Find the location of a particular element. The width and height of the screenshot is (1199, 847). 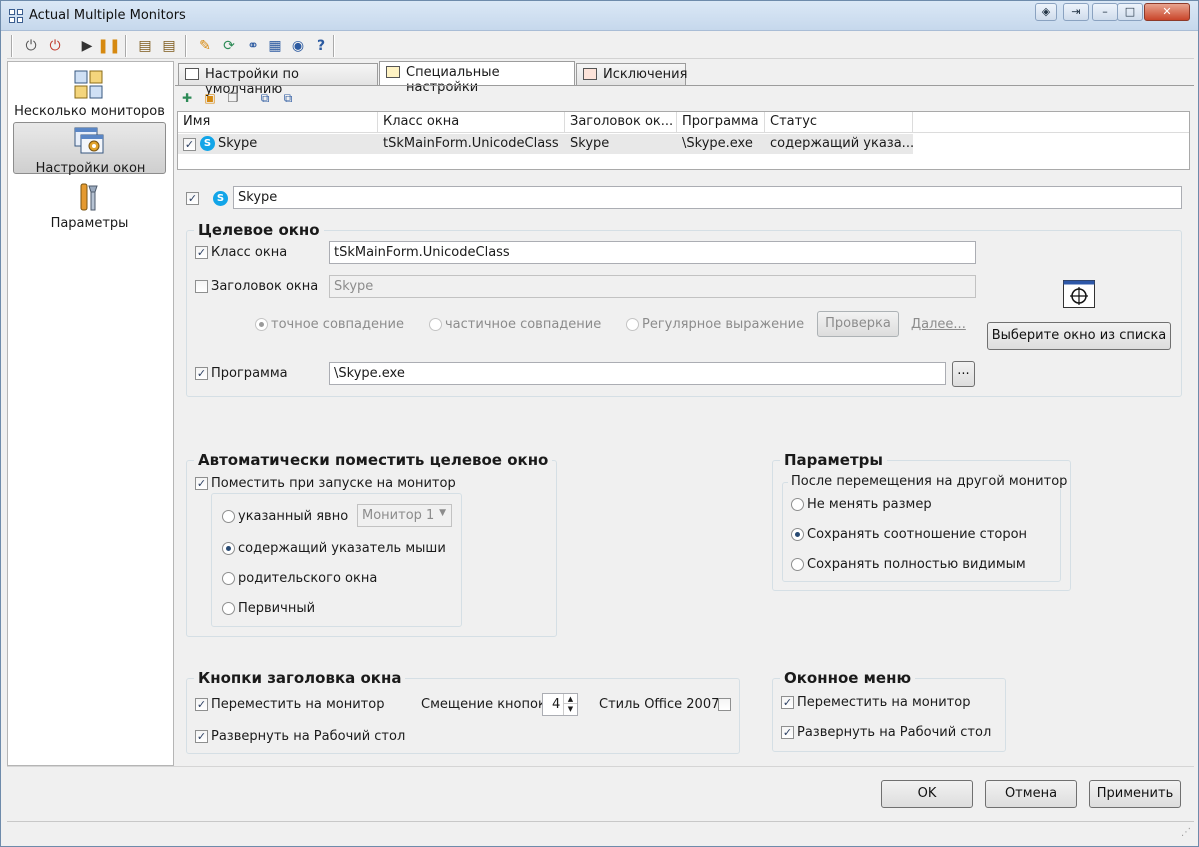

export-icon: ▤ is located at coordinates (145, 46).